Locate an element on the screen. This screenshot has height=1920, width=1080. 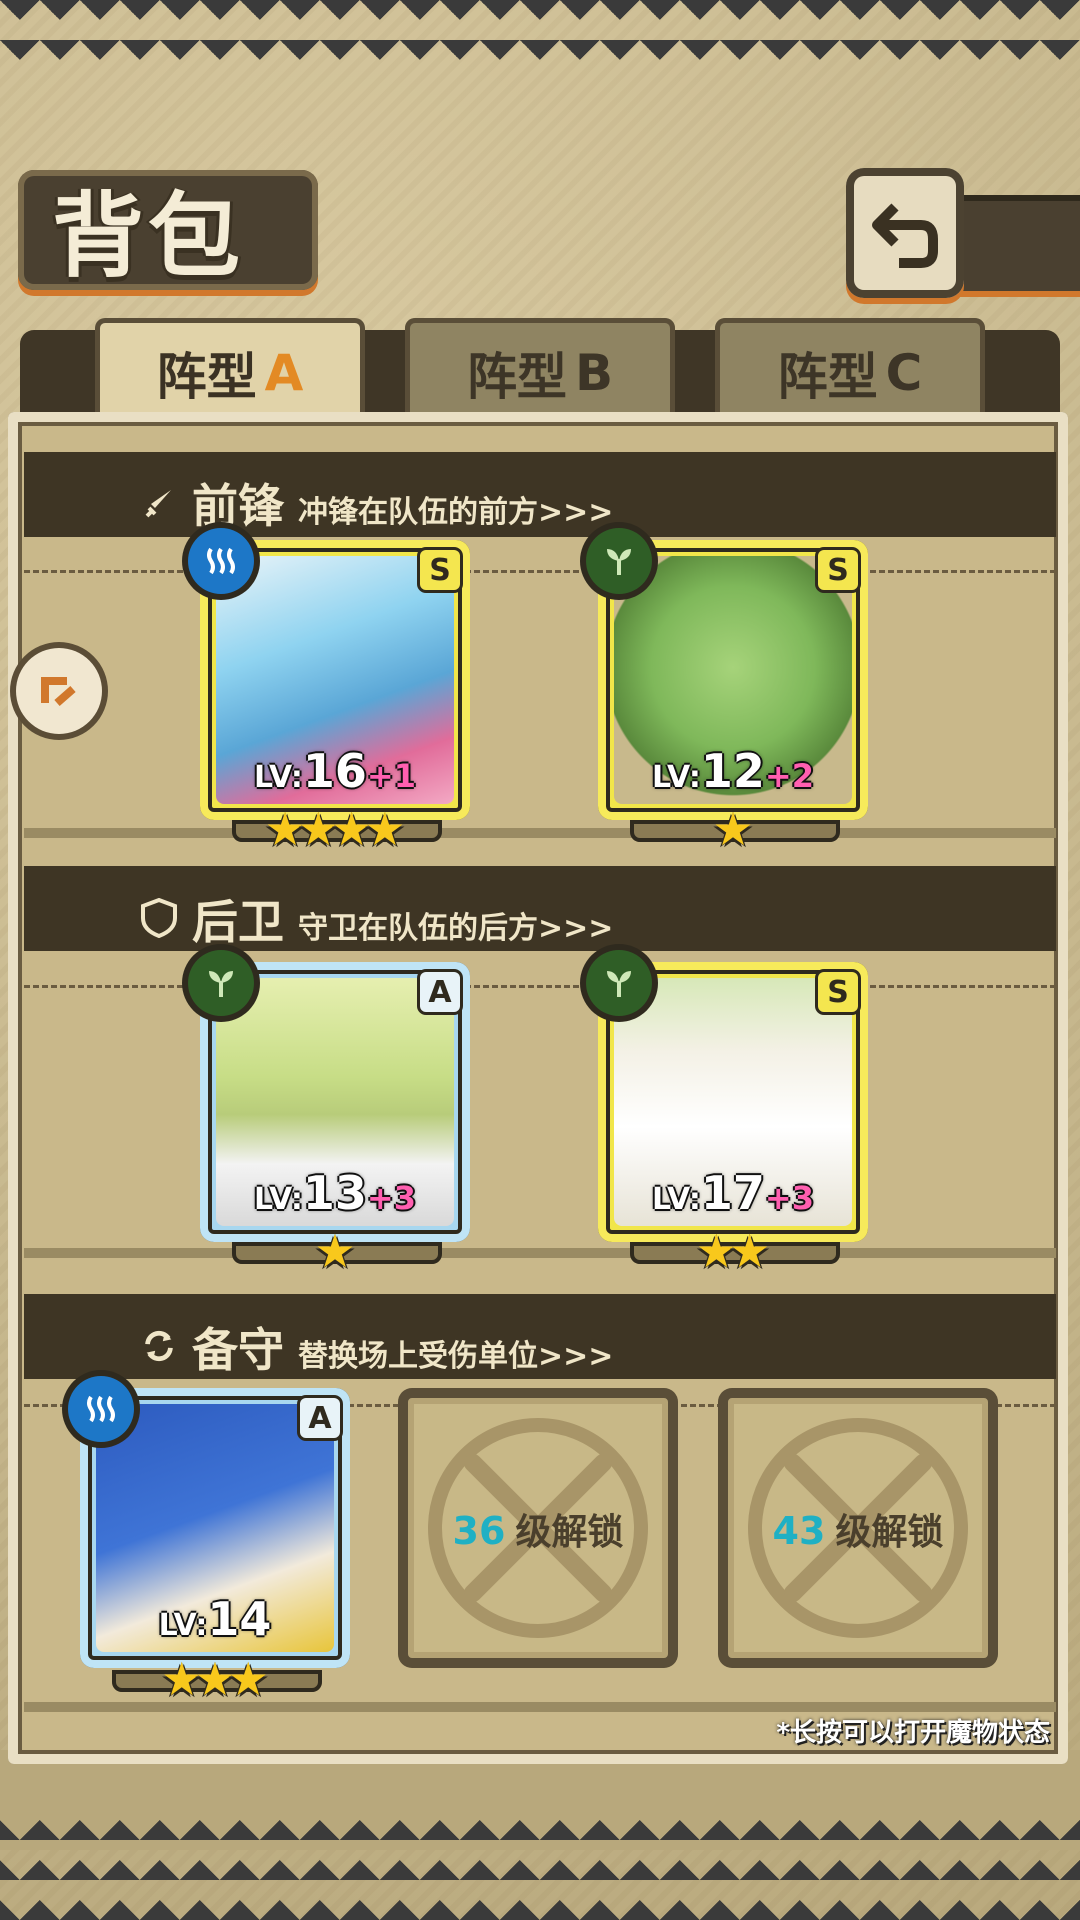
unit-card-back-1: A LV:13+3 is located at coordinates (329, 1096).